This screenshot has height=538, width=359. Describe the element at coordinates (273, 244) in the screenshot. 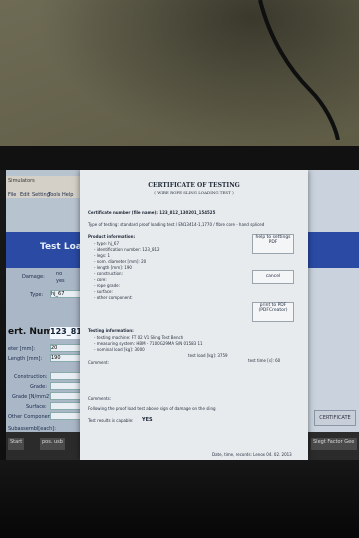

I see `help-settings-pdf-button: help to settings PDF` at that location.